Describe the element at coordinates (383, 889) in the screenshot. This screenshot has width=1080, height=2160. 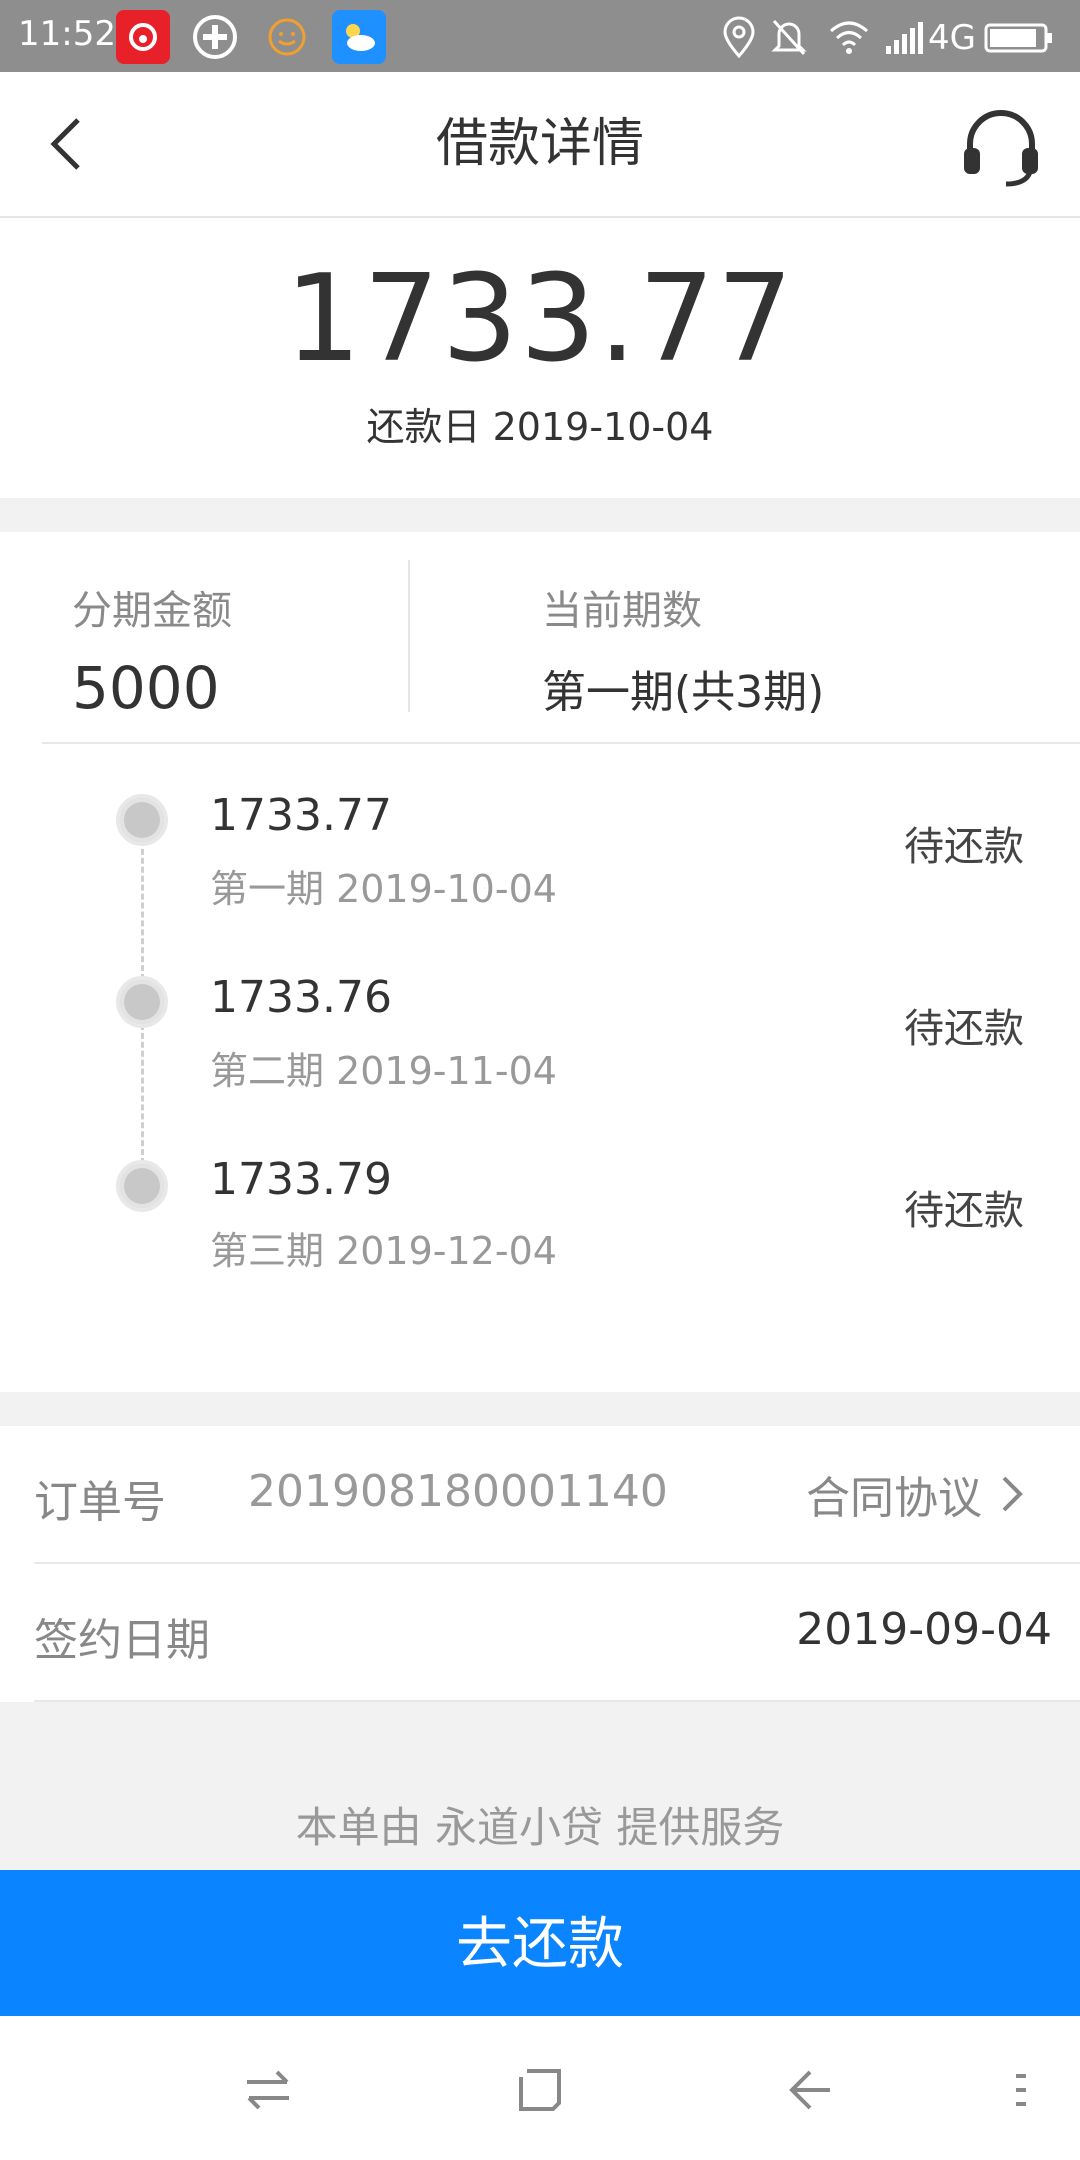
I see `installment-1-date: 第一期 2019-10-04` at that location.